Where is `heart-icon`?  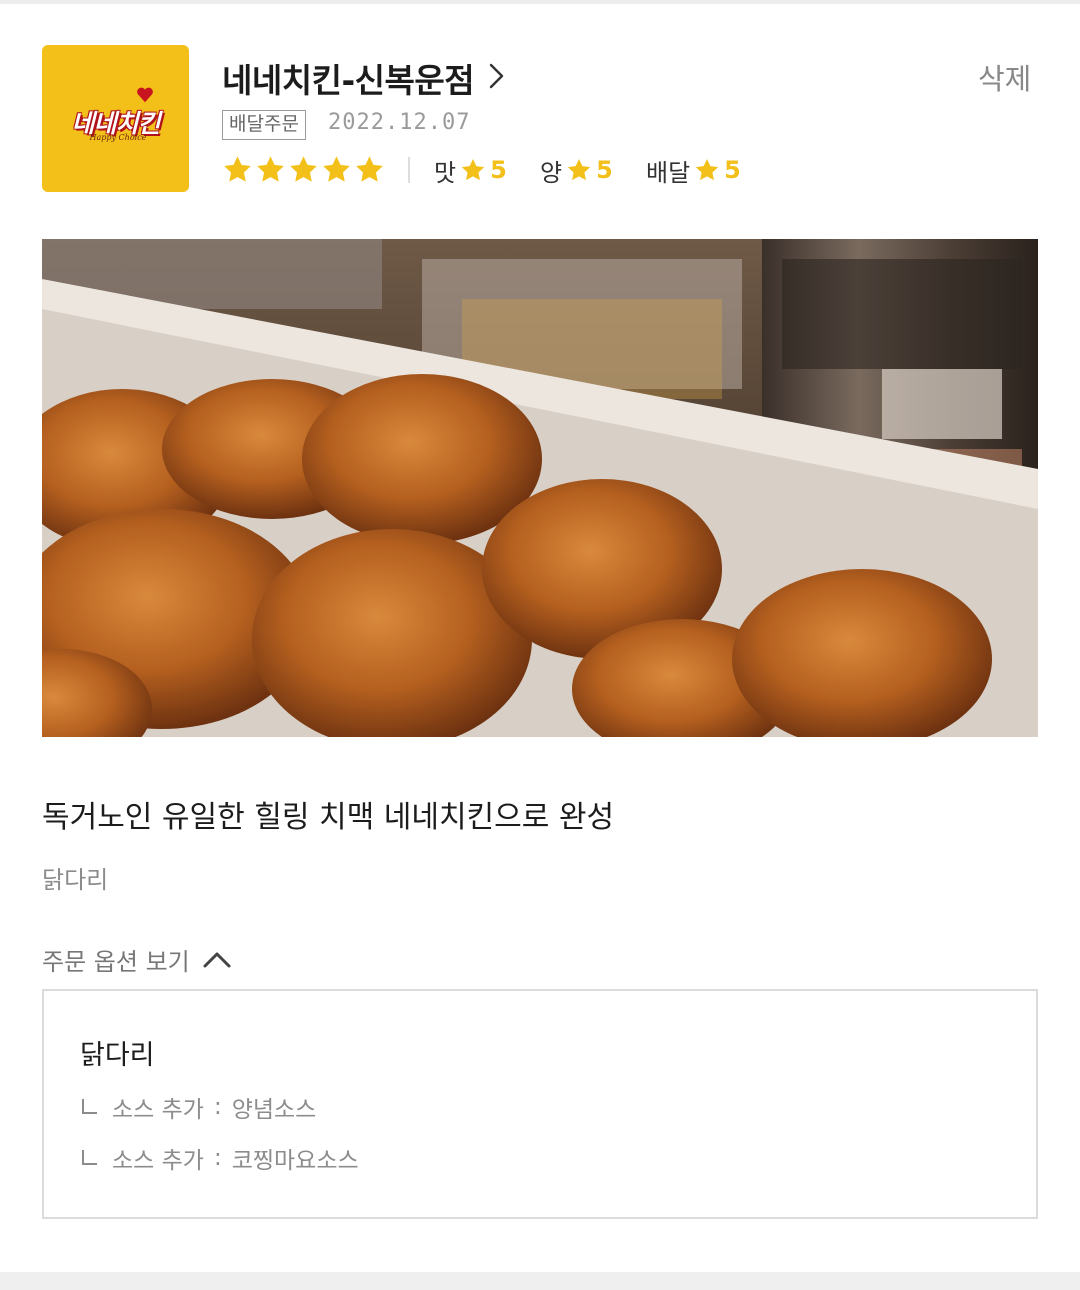
heart-icon is located at coordinates (144, 94).